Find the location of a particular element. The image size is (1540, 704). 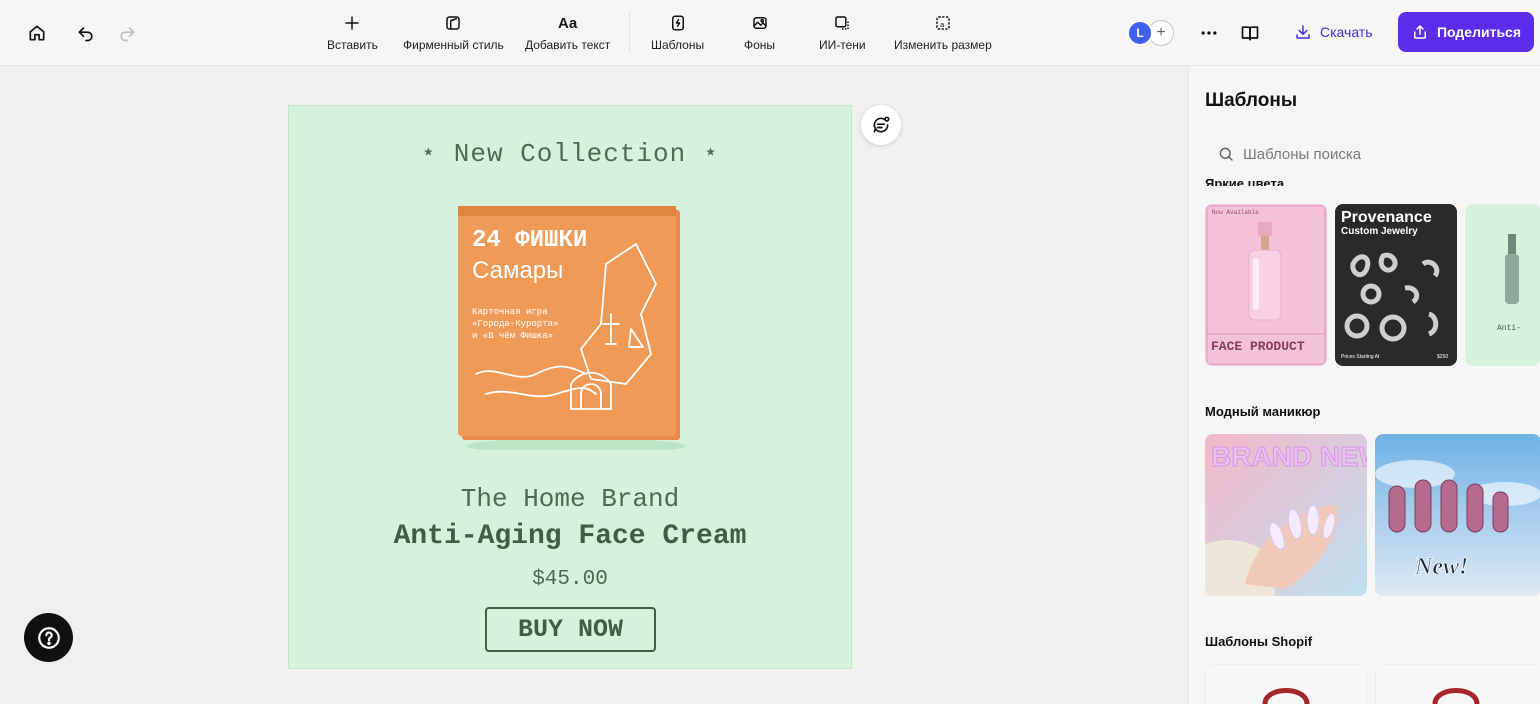

thumb-text: Anti- is located at coordinates (1509, 328).